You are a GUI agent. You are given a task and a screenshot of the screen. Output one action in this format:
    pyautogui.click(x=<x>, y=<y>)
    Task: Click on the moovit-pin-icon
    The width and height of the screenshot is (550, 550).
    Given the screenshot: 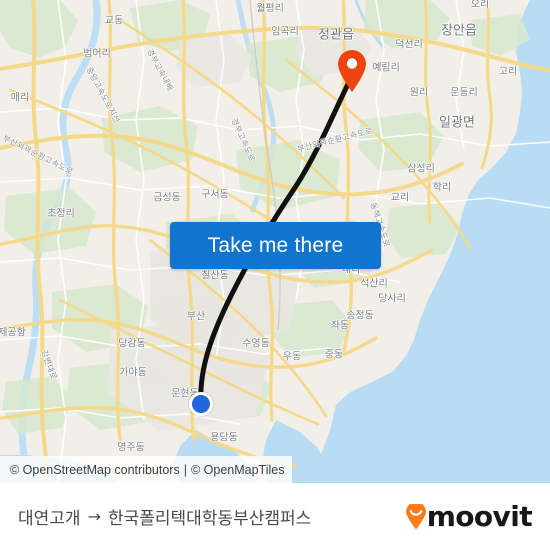 What is the action you would take?
    pyautogui.click(x=416, y=516)
    